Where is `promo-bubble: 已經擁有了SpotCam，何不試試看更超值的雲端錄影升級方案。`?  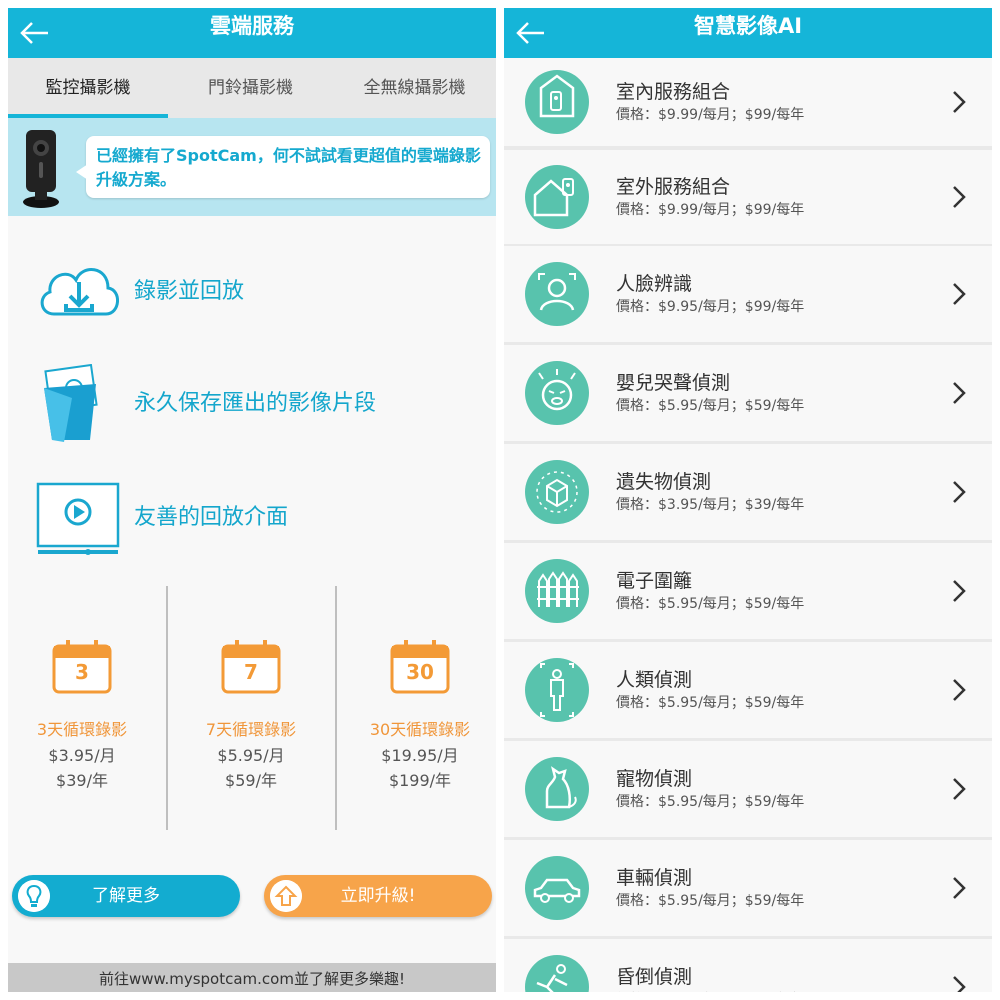
promo-bubble: 已經擁有了SpotCam，何不試試看更超值的雲端錄影升級方案。 is located at coordinates (283, 167).